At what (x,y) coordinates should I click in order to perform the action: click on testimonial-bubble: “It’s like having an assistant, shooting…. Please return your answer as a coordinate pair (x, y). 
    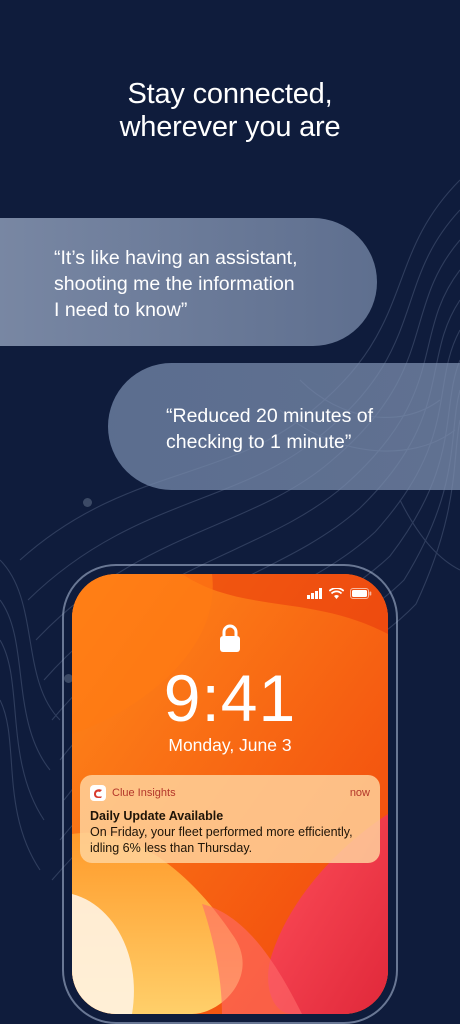
    Looking at the image, I should click on (188, 282).